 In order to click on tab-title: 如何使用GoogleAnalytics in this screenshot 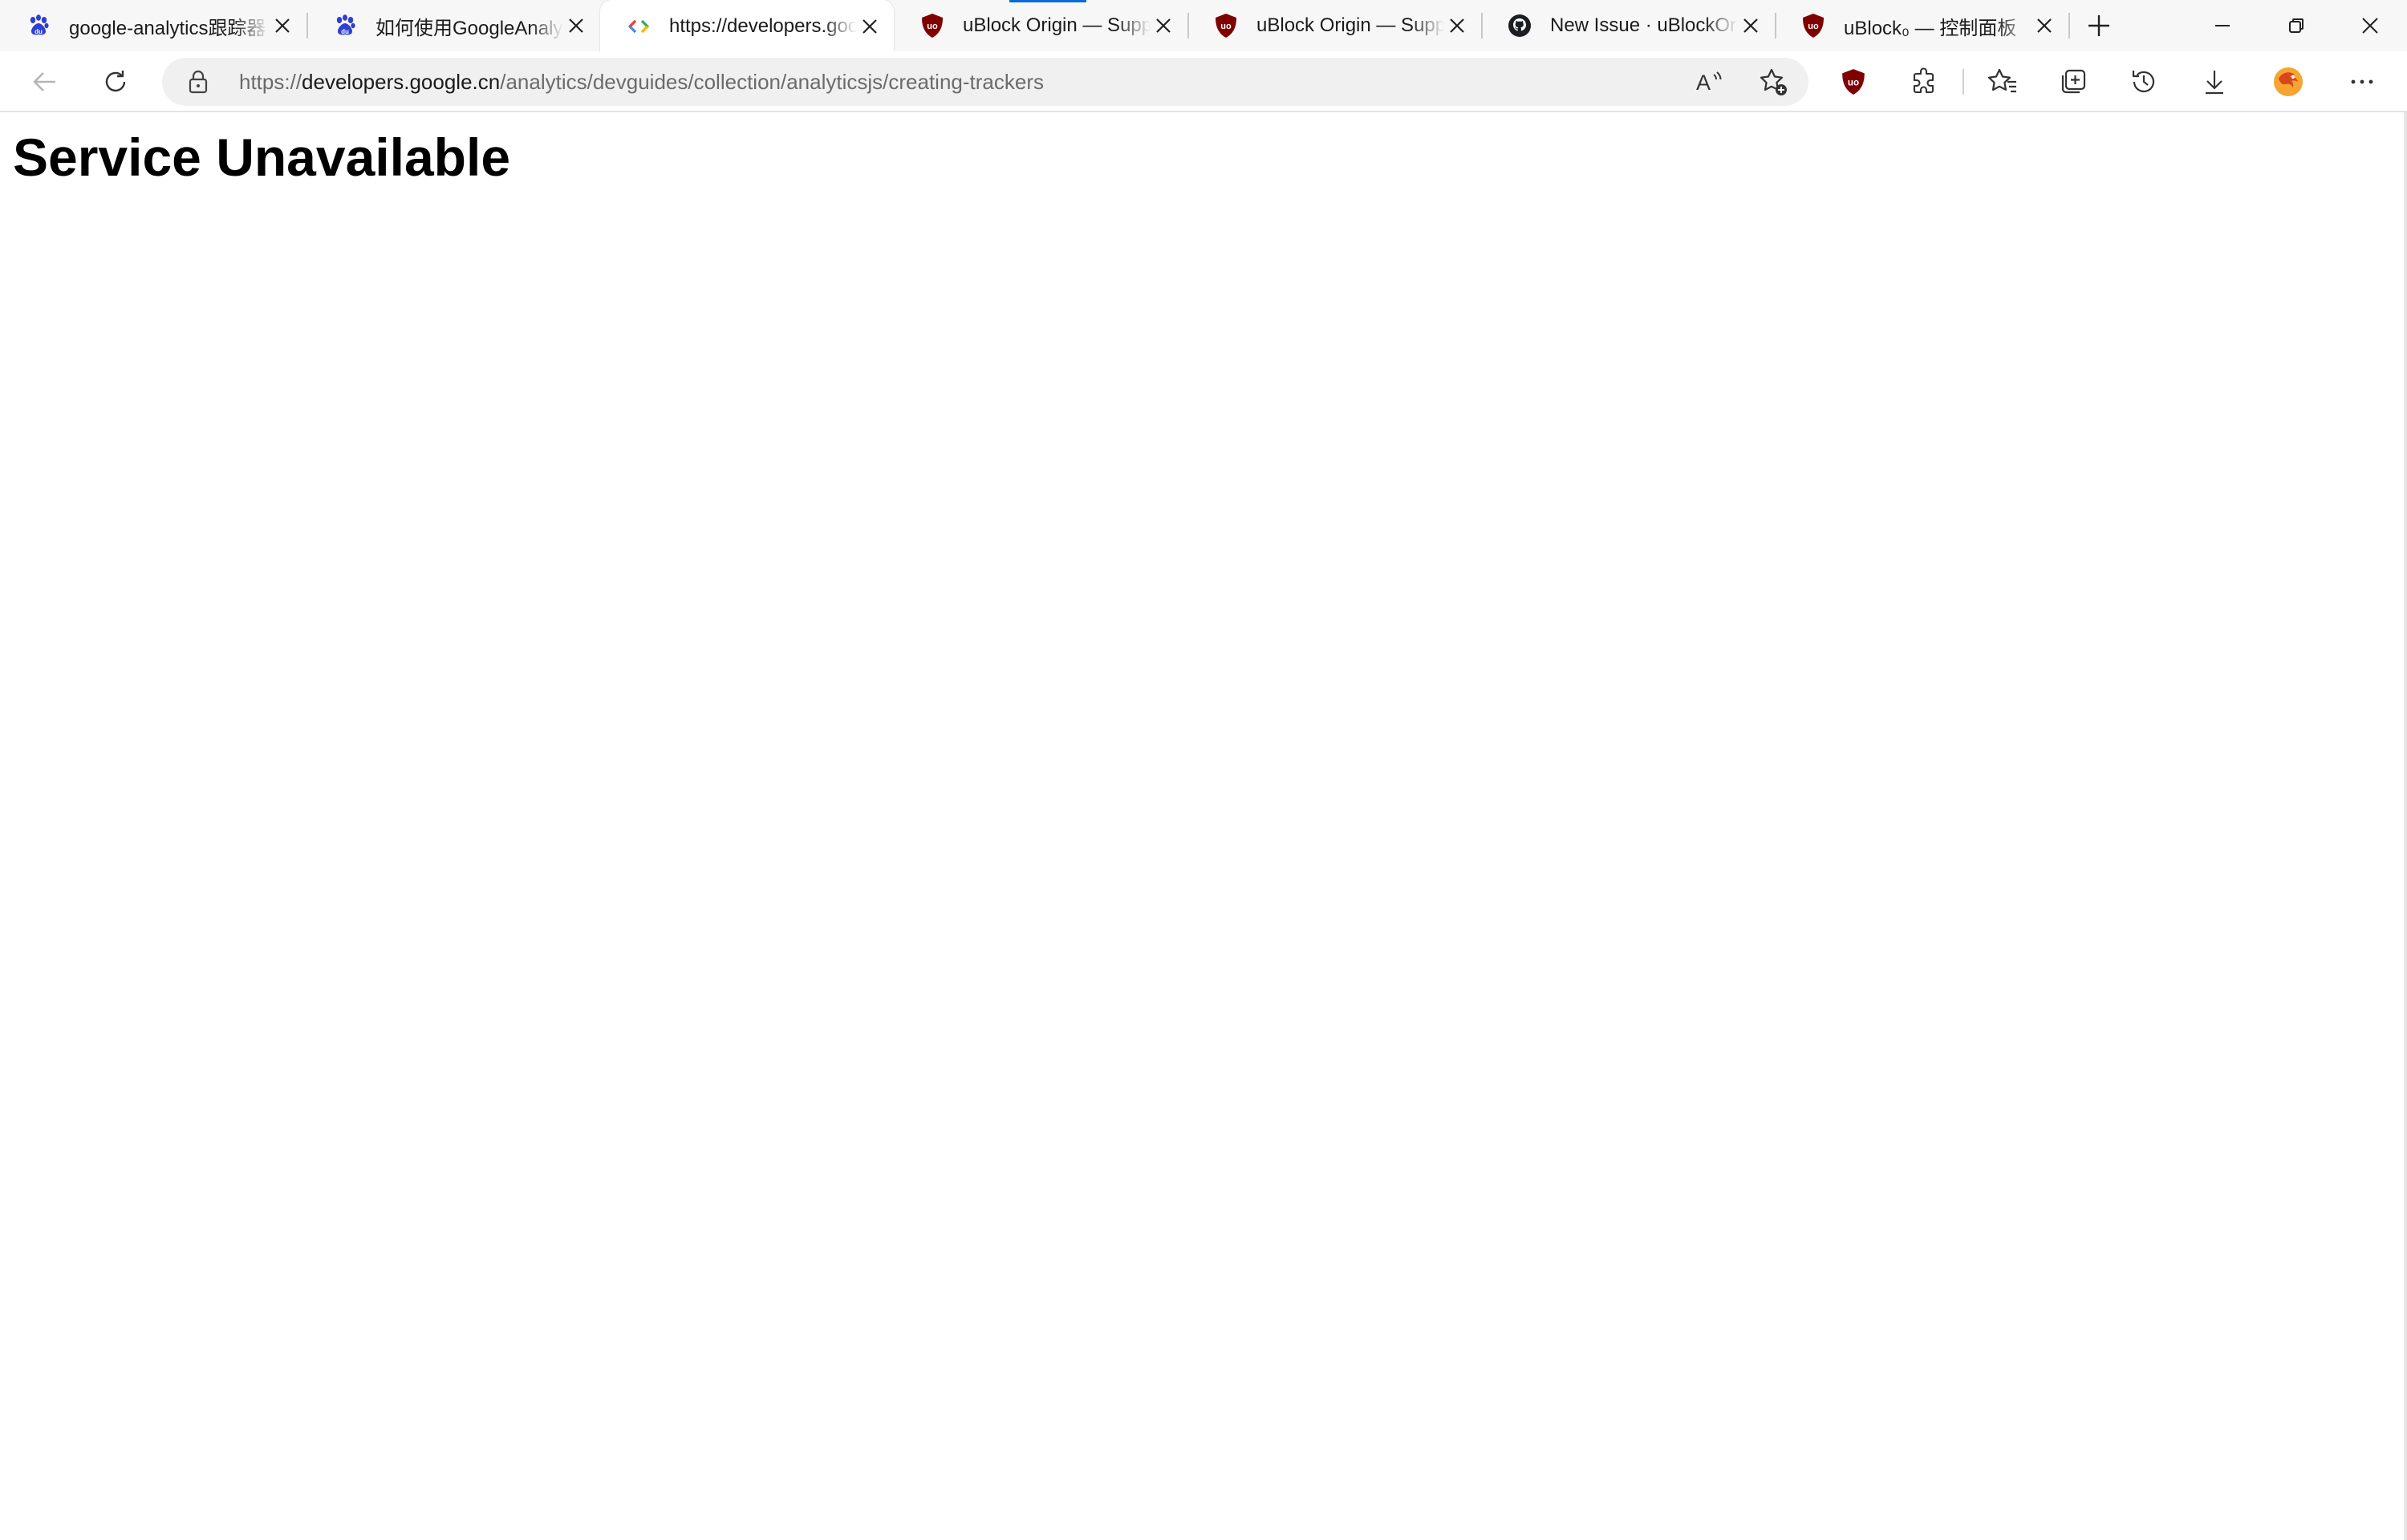, I will do `click(469, 28)`.